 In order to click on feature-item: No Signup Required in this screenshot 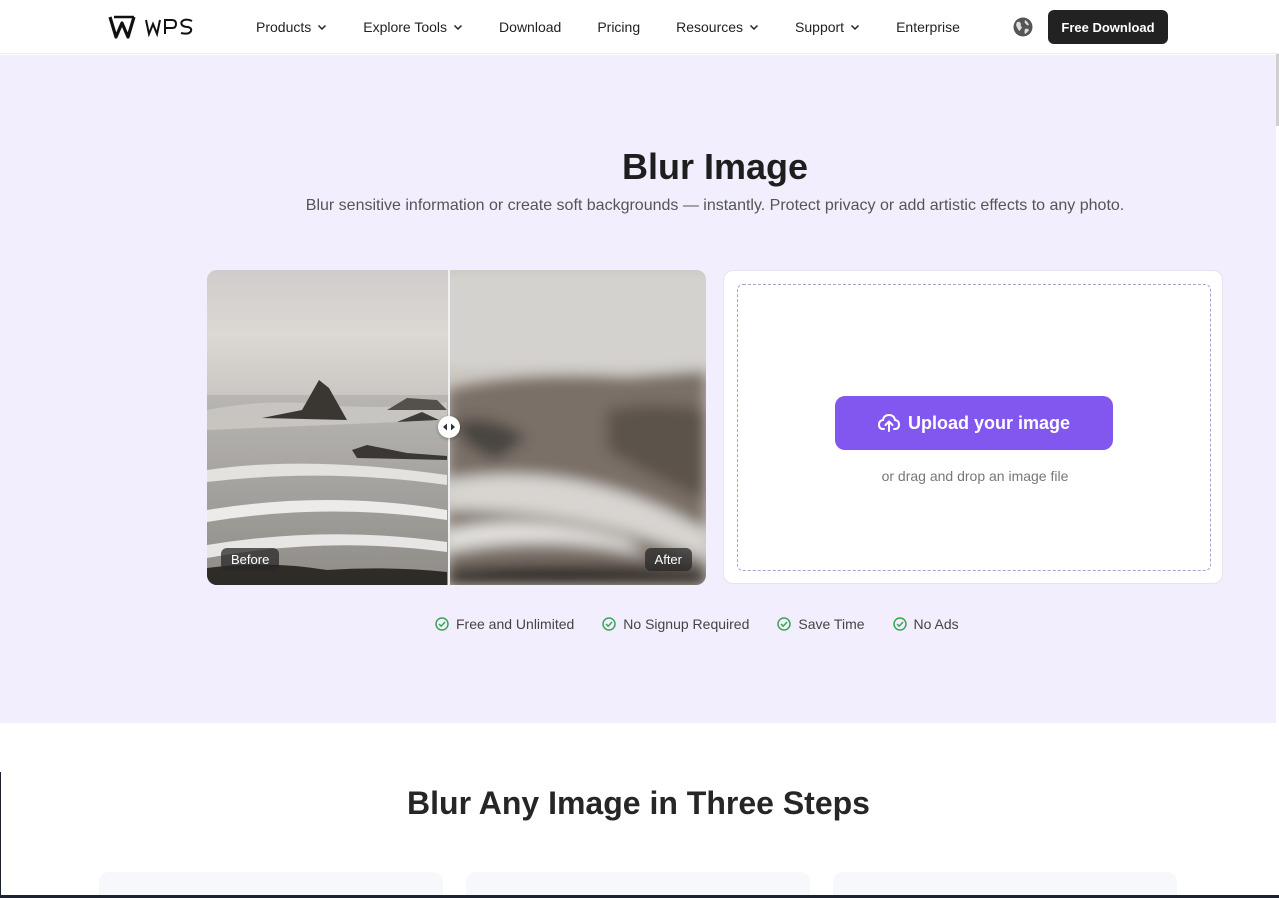, I will do `click(675, 624)`.